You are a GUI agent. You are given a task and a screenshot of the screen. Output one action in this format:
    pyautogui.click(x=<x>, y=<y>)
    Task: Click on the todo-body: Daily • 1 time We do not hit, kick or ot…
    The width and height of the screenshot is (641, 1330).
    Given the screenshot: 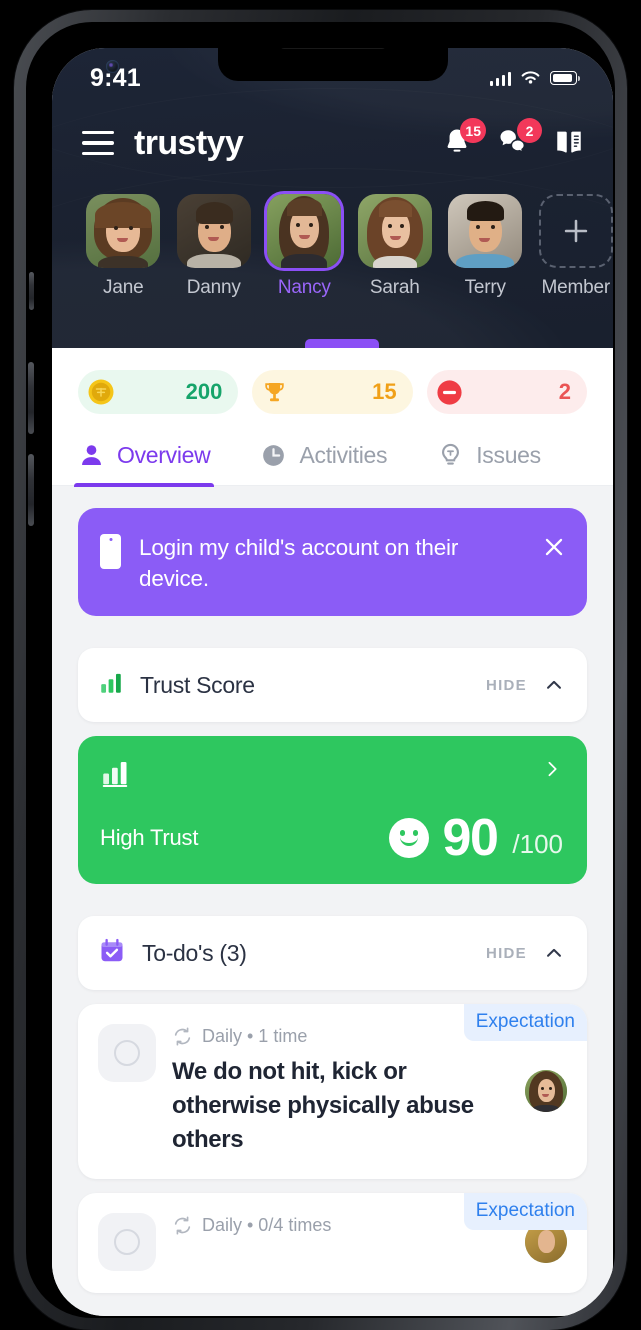 What is the action you would take?
    pyautogui.click(x=340, y=1090)
    